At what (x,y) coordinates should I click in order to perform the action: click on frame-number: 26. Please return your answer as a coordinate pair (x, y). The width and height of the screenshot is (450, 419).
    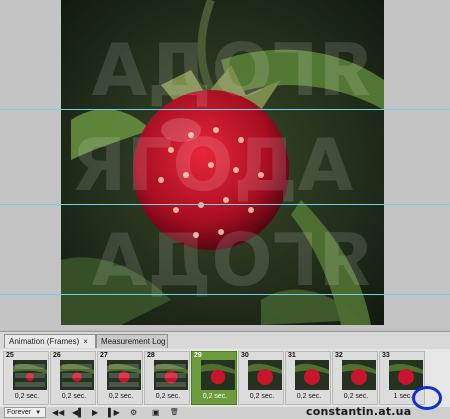
    Looking at the image, I should click on (57, 355).